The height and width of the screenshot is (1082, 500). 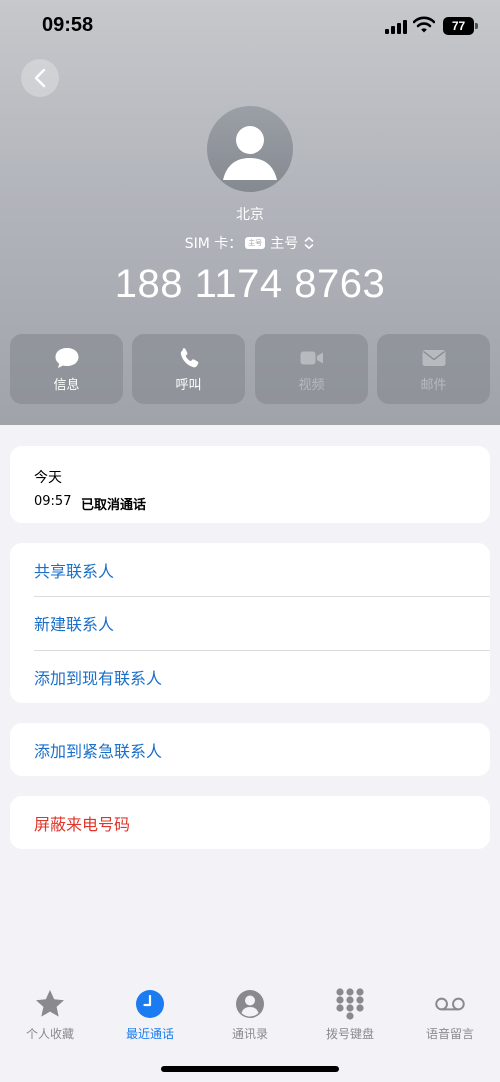 What do you see at coordinates (189, 357) in the screenshot?
I see `phone-icon` at bounding box center [189, 357].